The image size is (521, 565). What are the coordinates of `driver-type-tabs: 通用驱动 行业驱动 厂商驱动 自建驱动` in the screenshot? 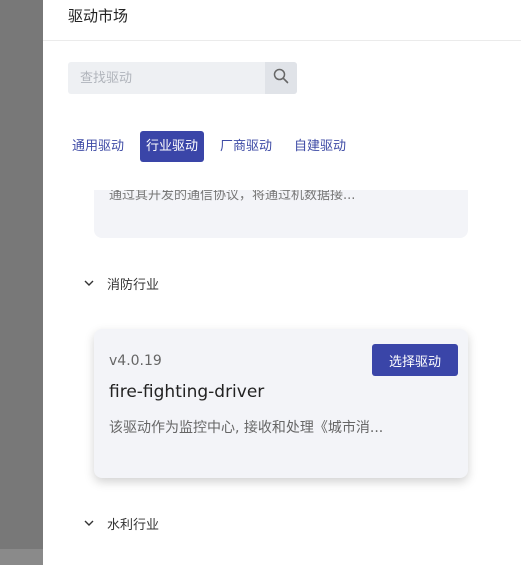 It's located at (214, 146).